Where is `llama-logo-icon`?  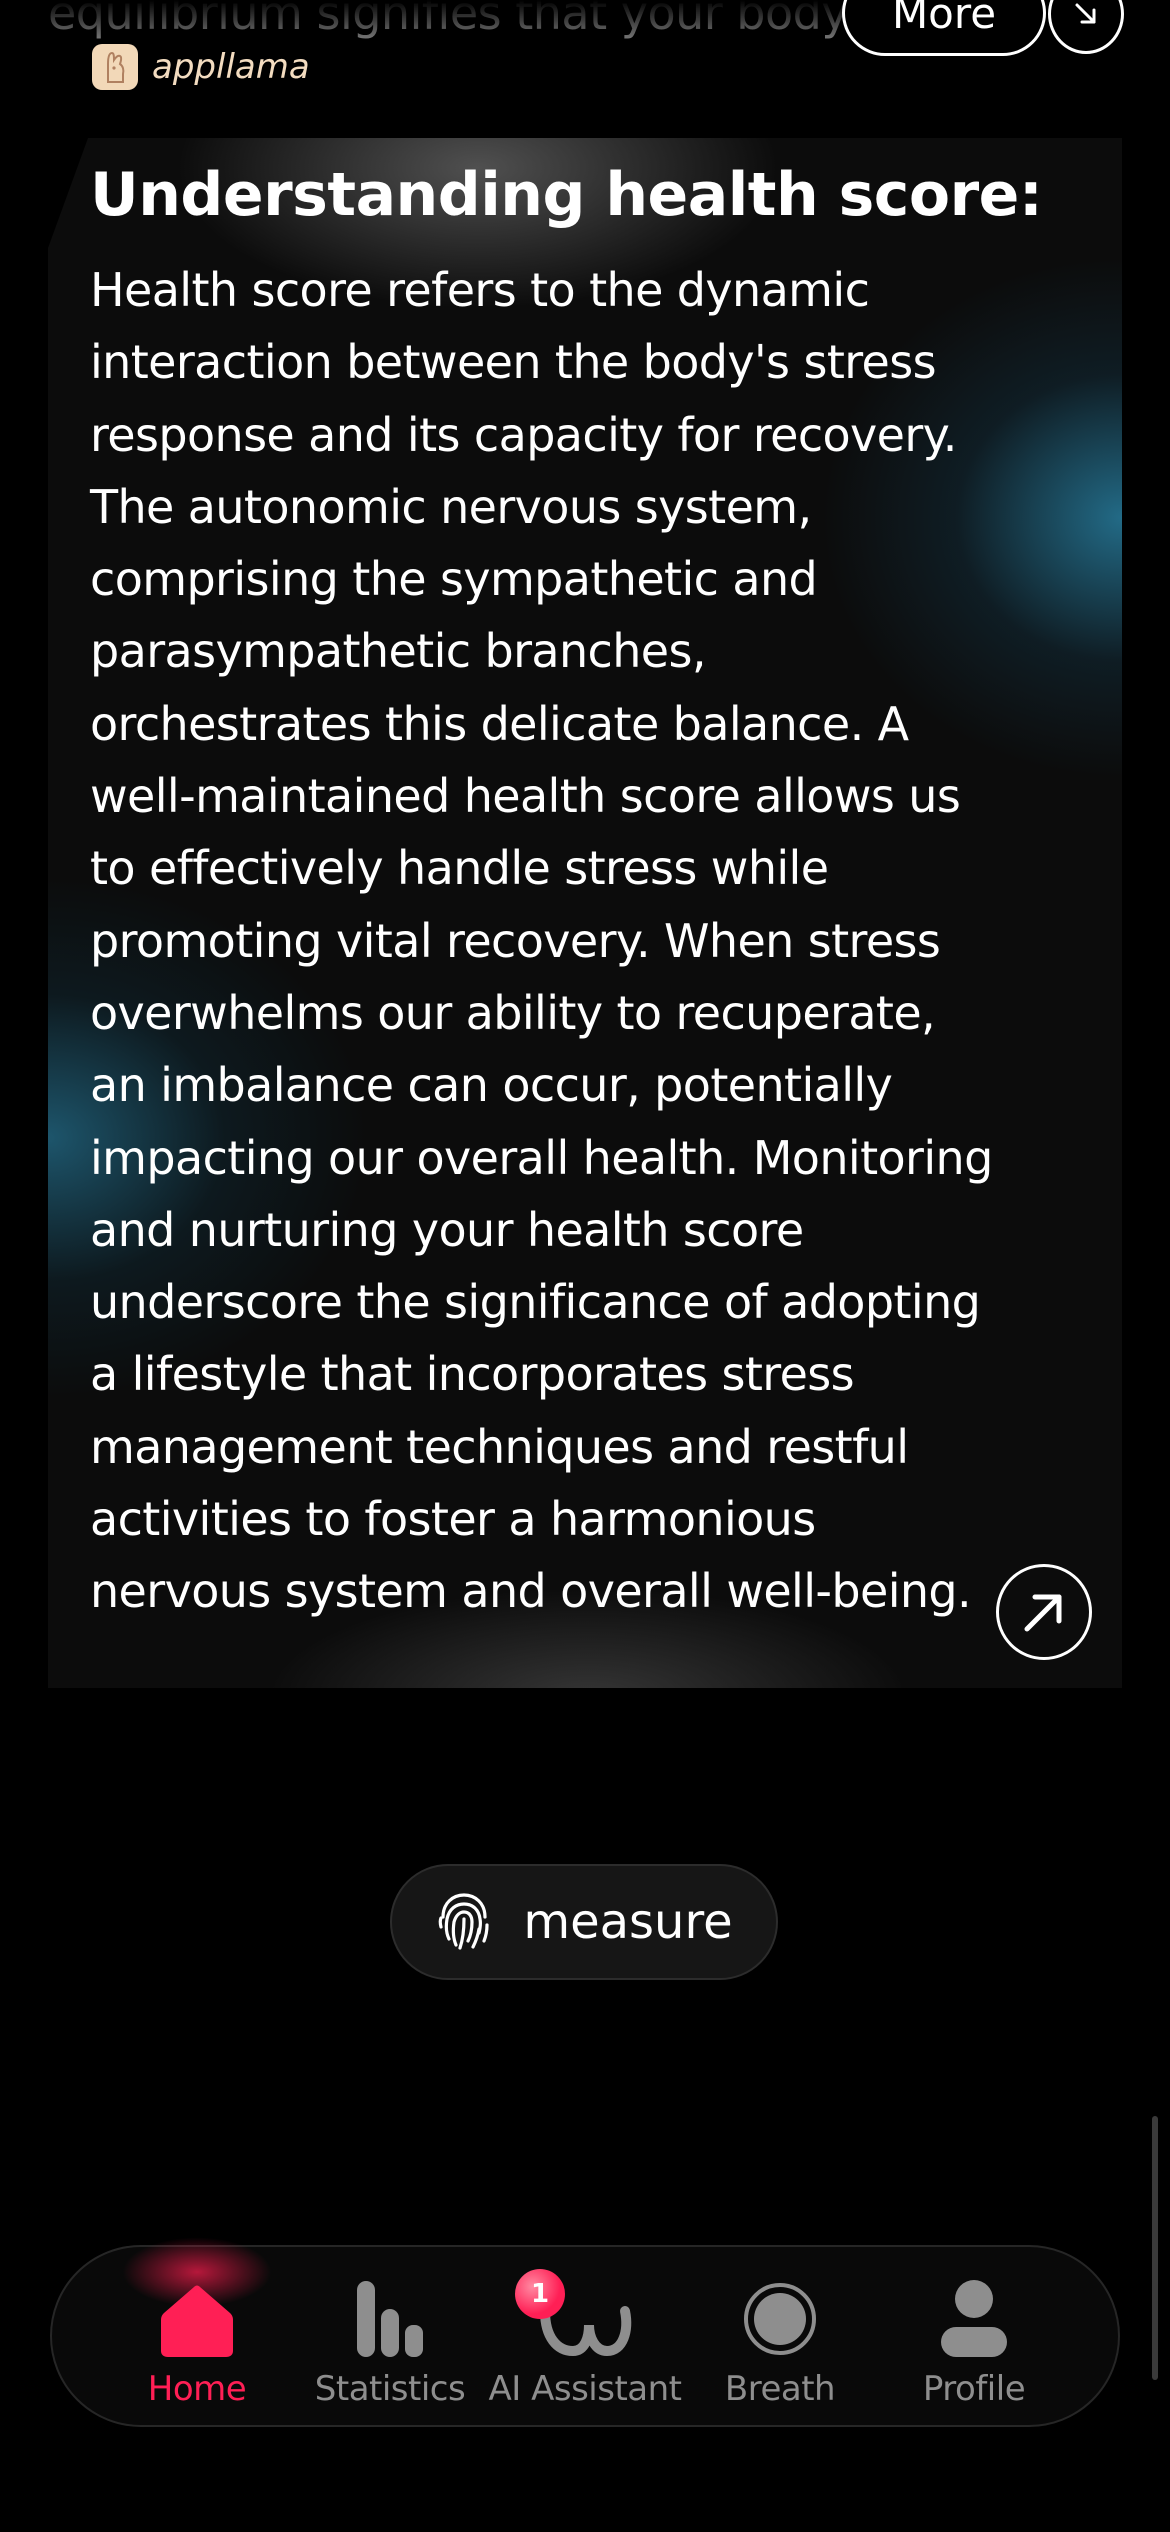
llama-logo-icon is located at coordinates (115, 67).